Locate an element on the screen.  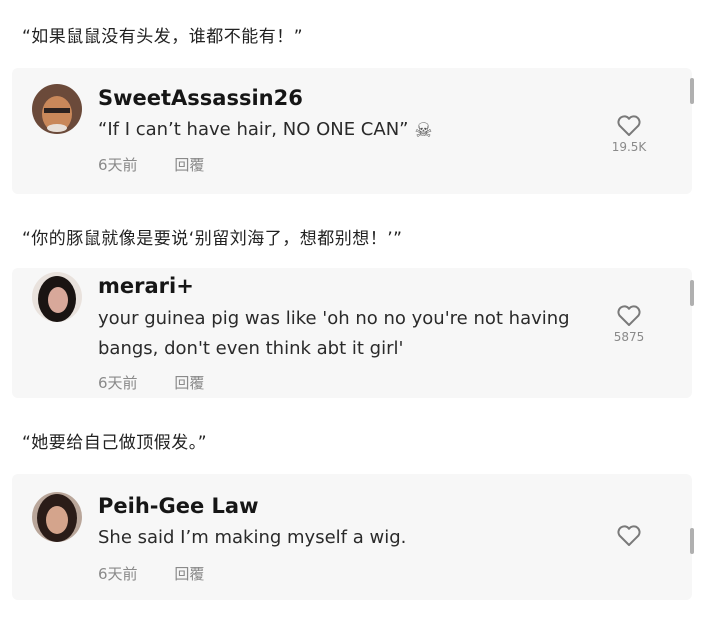
like-count: 5875 is located at coordinates (629, 337).